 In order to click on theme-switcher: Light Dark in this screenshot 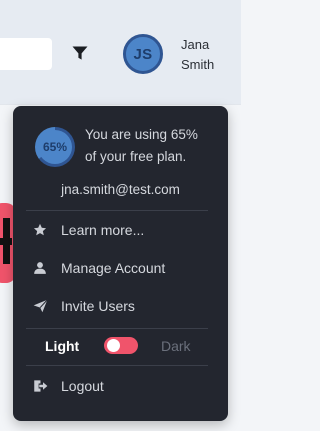, I will do `click(120, 346)`.